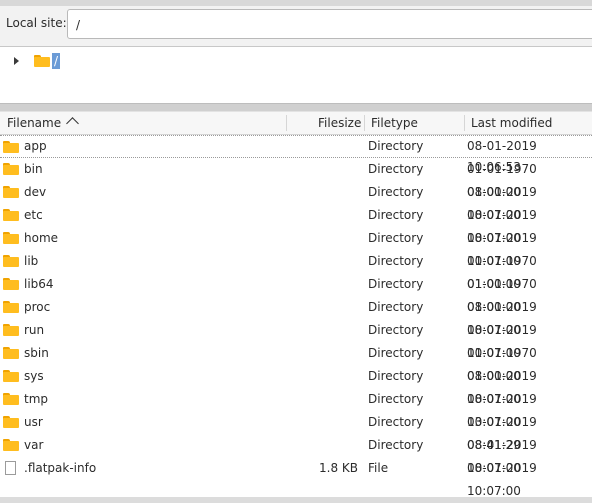  What do you see at coordinates (60, 468) in the screenshot?
I see `cell-filename: .flatpak-info` at bounding box center [60, 468].